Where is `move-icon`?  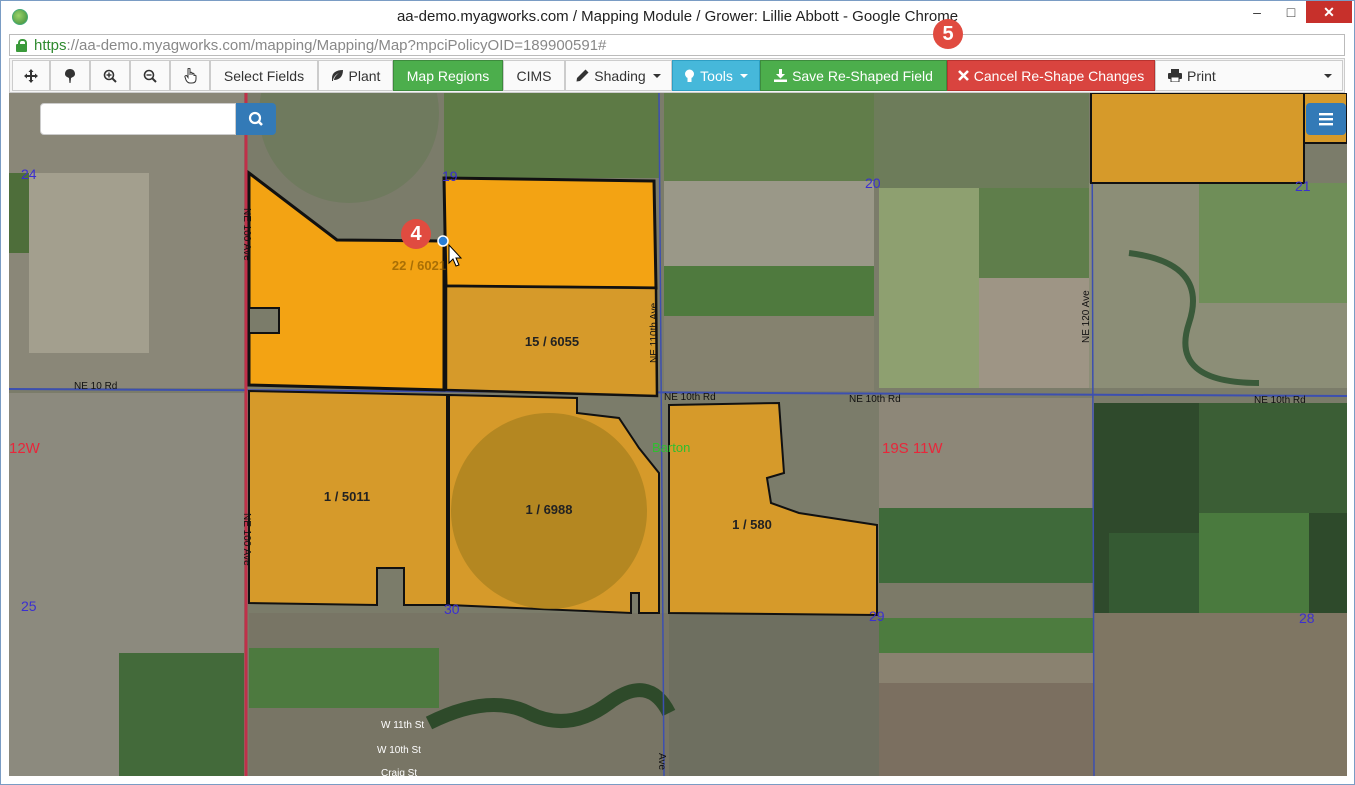 move-icon is located at coordinates (31, 75).